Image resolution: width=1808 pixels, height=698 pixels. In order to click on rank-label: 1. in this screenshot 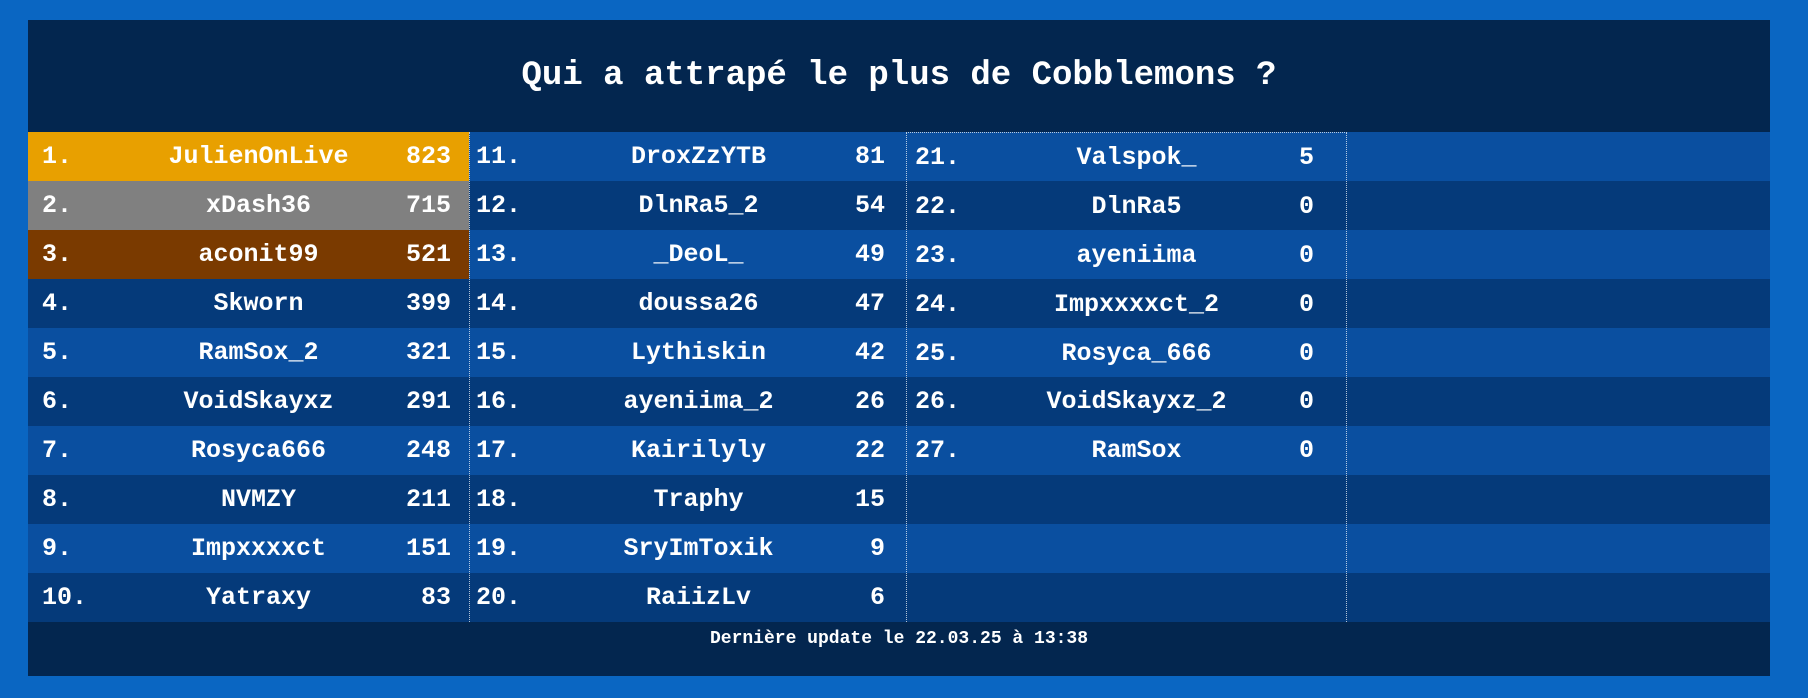, I will do `click(57, 156)`.